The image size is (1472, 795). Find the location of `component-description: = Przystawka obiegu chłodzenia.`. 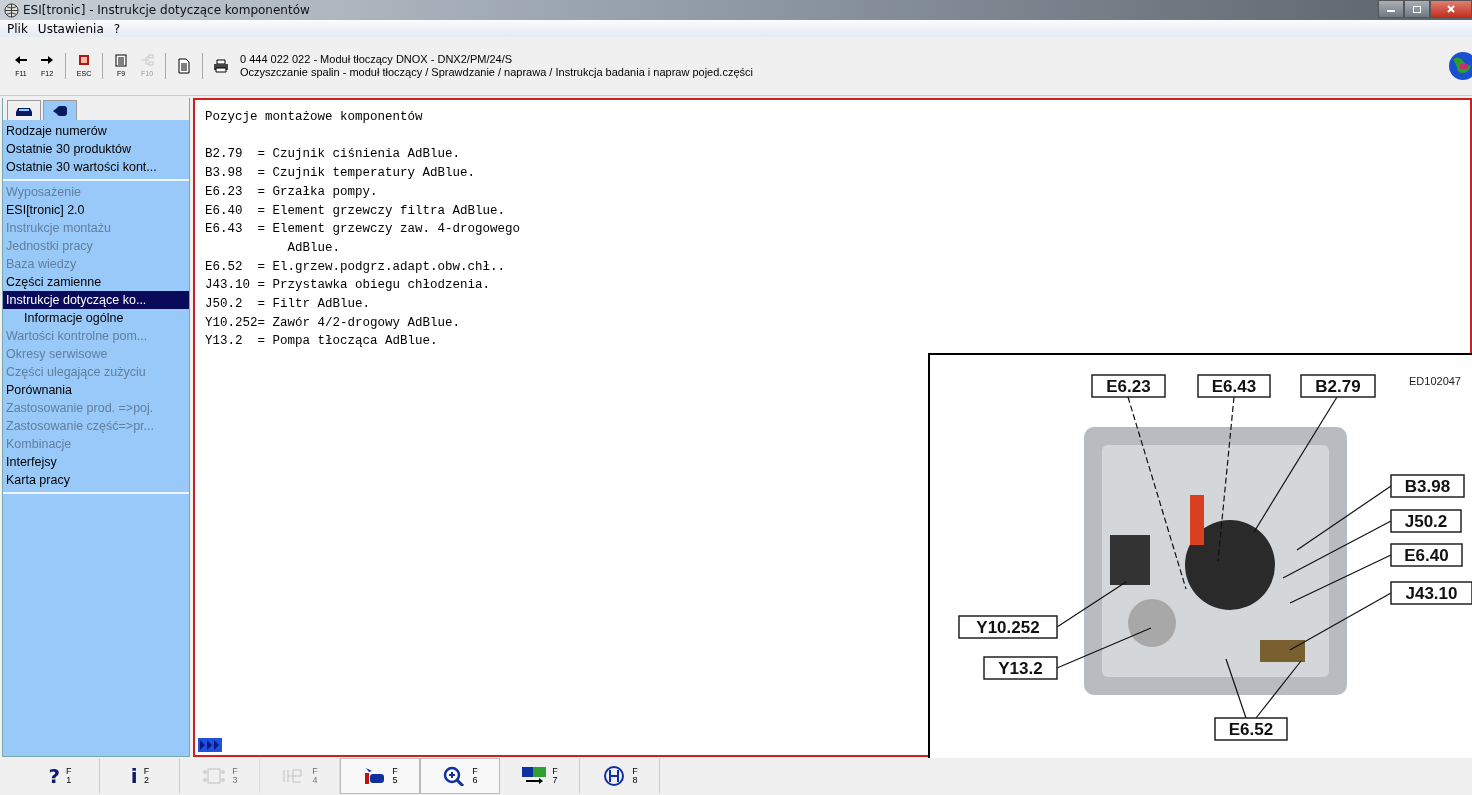

component-description: = Przystawka obiegu chłodzenia. is located at coordinates (374, 286).